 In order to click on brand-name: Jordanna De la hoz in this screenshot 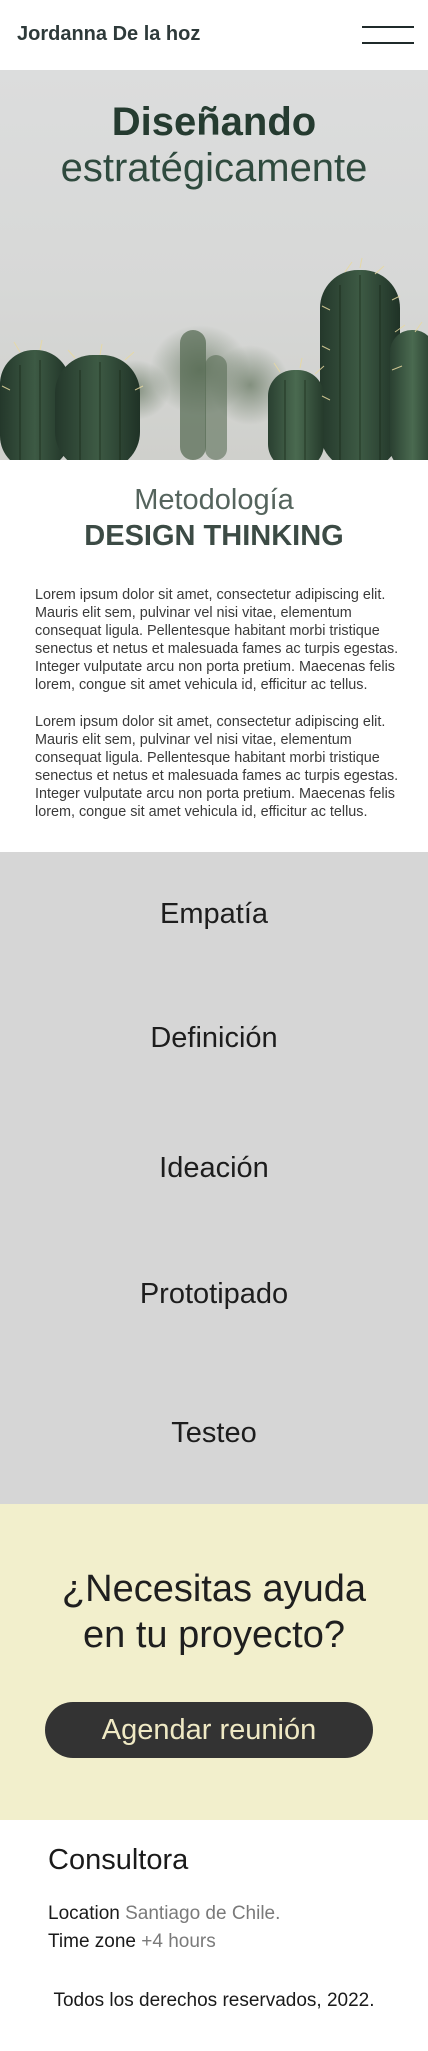, I will do `click(108, 34)`.